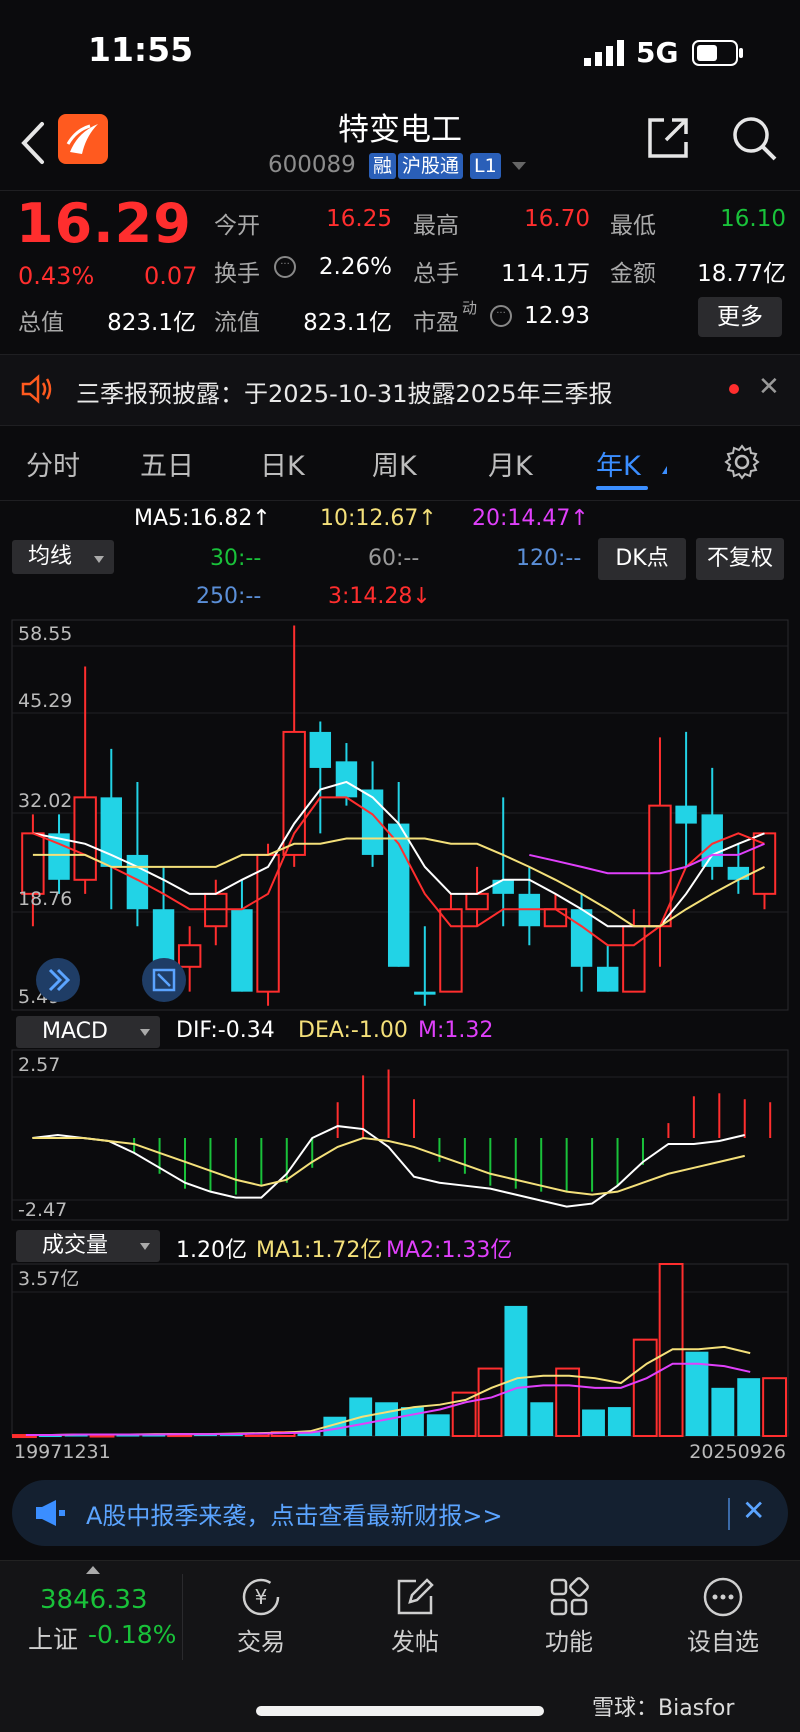 The height and width of the screenshot is (1732, 800). Describe the element at coordinates (633, 274) in the screenshot. I see `amount-label: 金额` at that location.